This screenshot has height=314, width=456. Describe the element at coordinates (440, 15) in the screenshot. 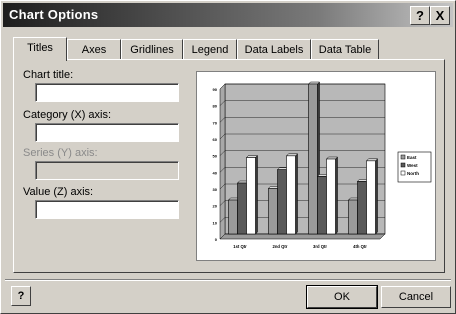

I see `titlebar-close-button: X` at that location.